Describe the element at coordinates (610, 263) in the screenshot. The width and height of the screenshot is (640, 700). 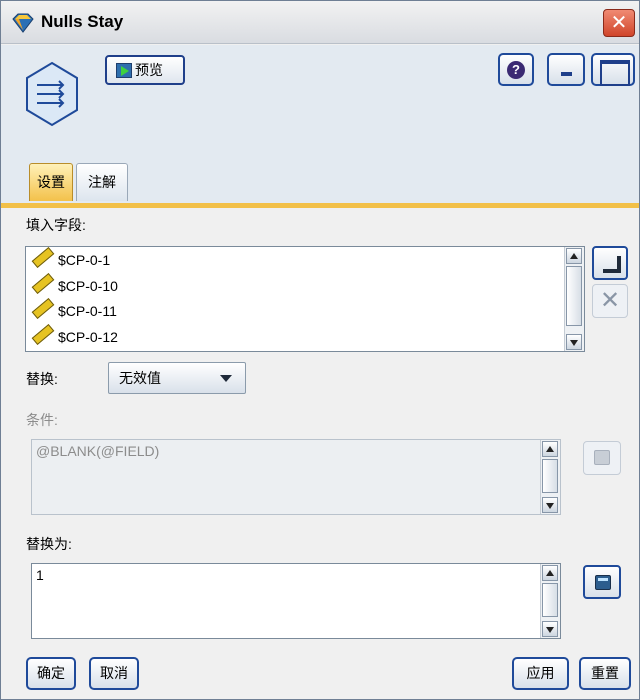
I see `pick-fields-button` at that location.